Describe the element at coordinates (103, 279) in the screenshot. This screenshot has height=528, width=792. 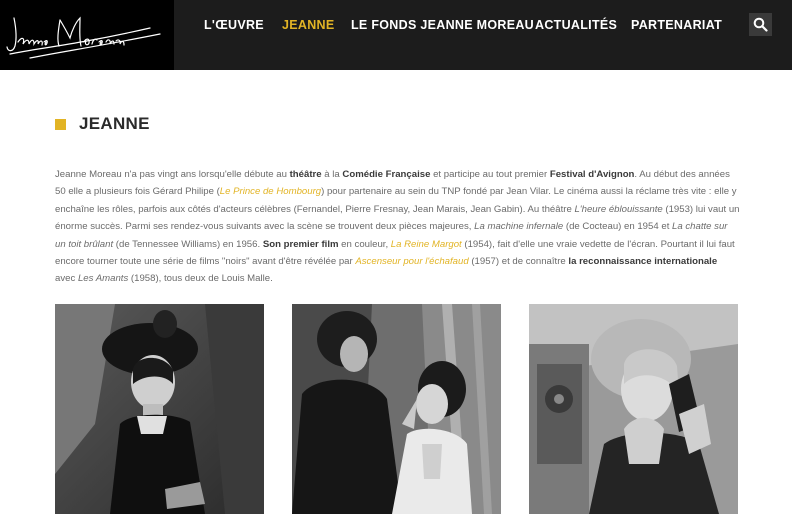
I see `italic-les-amants: Les Amants` at that location.